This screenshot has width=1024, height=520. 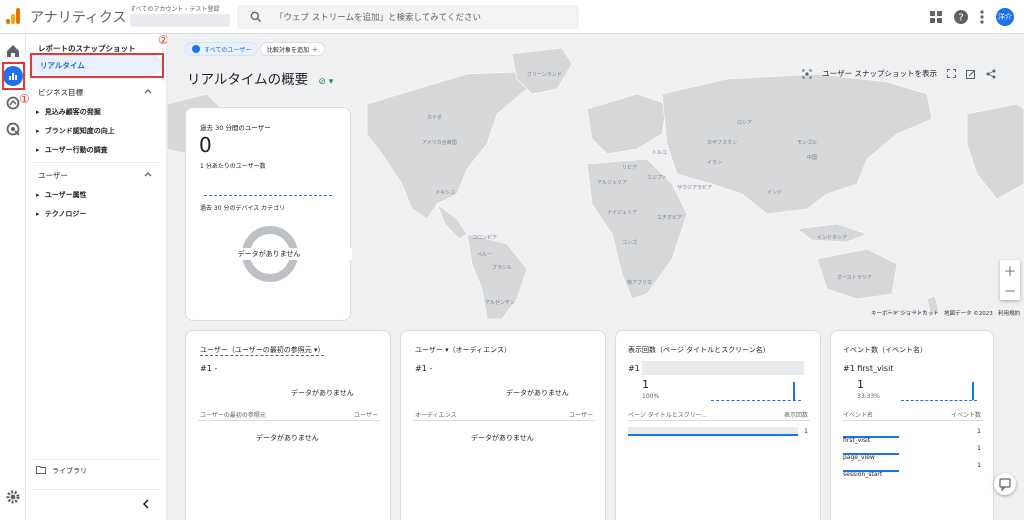 What do you see at coordinates (796, 414) in the screenshot?
I see `column-header-metric: 表示回数` at bounding box center [796, 414].